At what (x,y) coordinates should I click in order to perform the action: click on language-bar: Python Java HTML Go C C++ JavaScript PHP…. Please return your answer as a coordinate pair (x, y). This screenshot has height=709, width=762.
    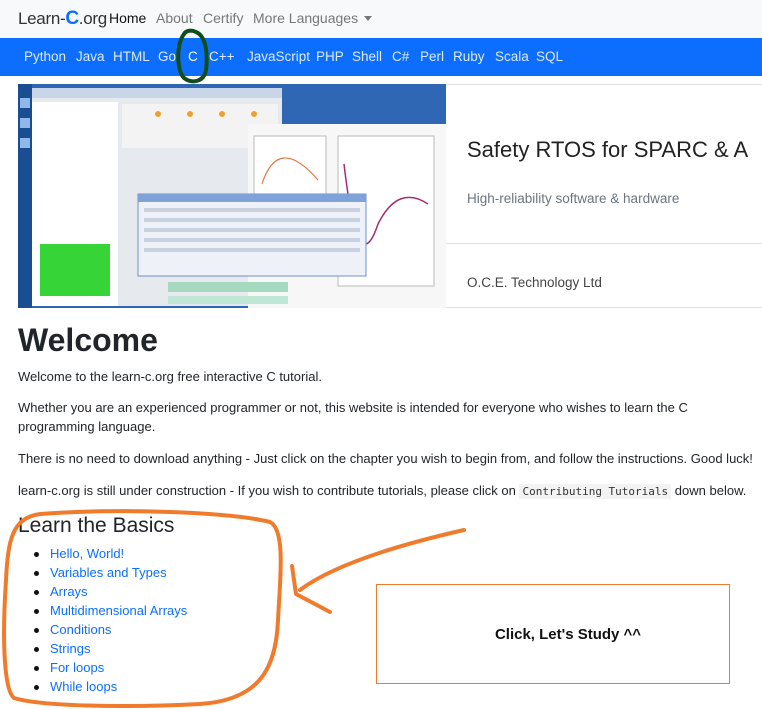
    Looking at the image, I should click on (381, 57).